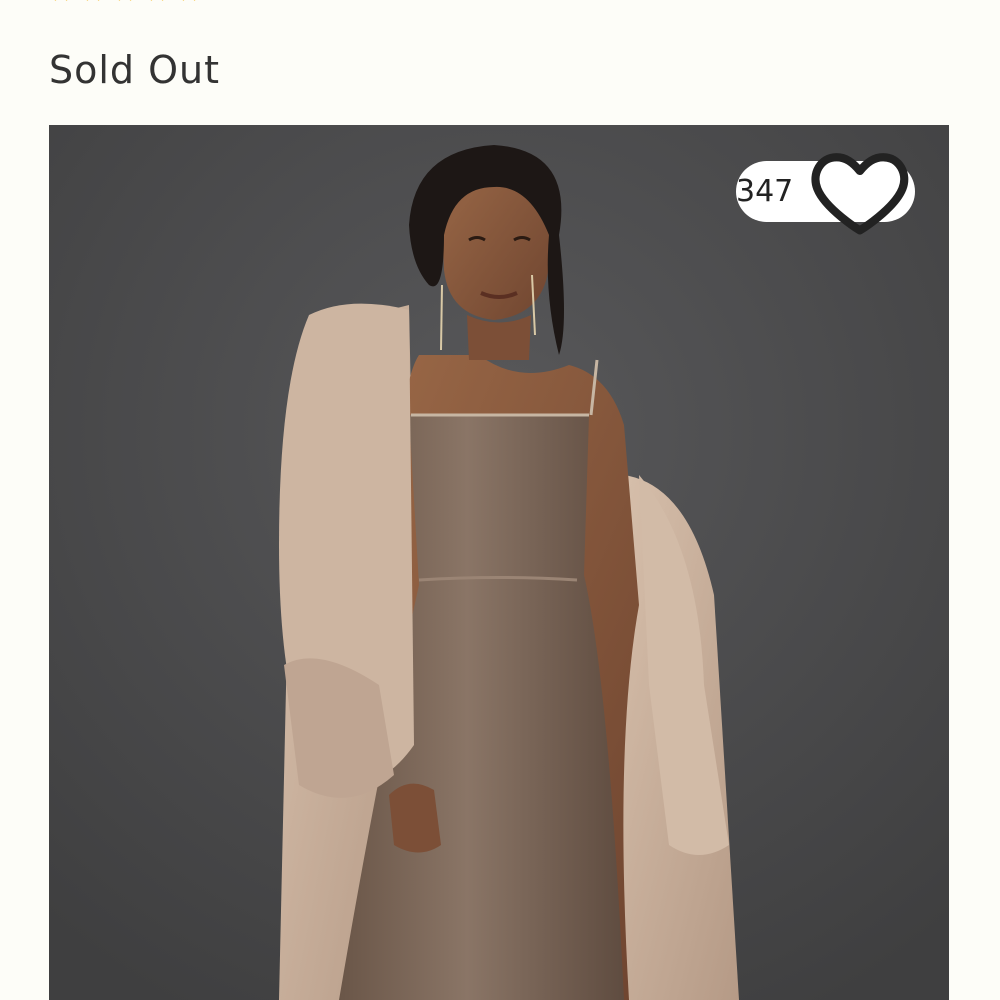 The height and width of the screenshot is (1000, 1000). What do you see at coordinates (860, 194) in the screenshot?
I see `heart-icon` at bounding box center [860, 194].